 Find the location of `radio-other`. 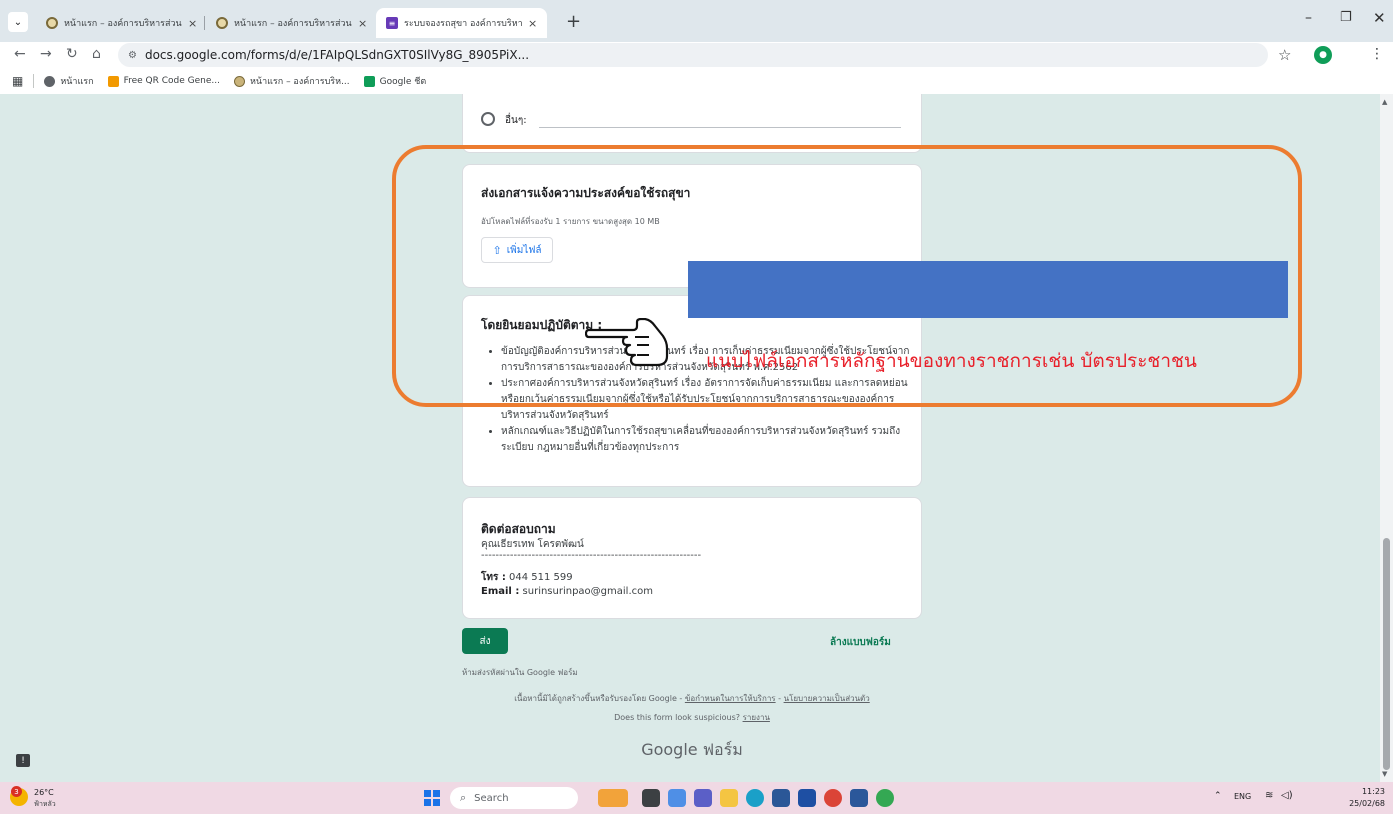

radio-other is located at coordinates (488, 119).